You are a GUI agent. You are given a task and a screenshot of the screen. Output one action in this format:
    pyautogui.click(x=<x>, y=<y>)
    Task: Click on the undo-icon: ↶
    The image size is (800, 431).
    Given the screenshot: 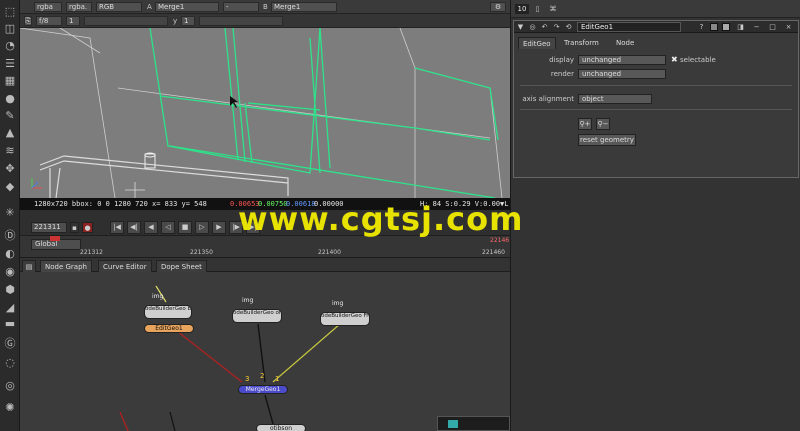 What is the action you would take?
    pyautogui.click(x=544, y=27)
    